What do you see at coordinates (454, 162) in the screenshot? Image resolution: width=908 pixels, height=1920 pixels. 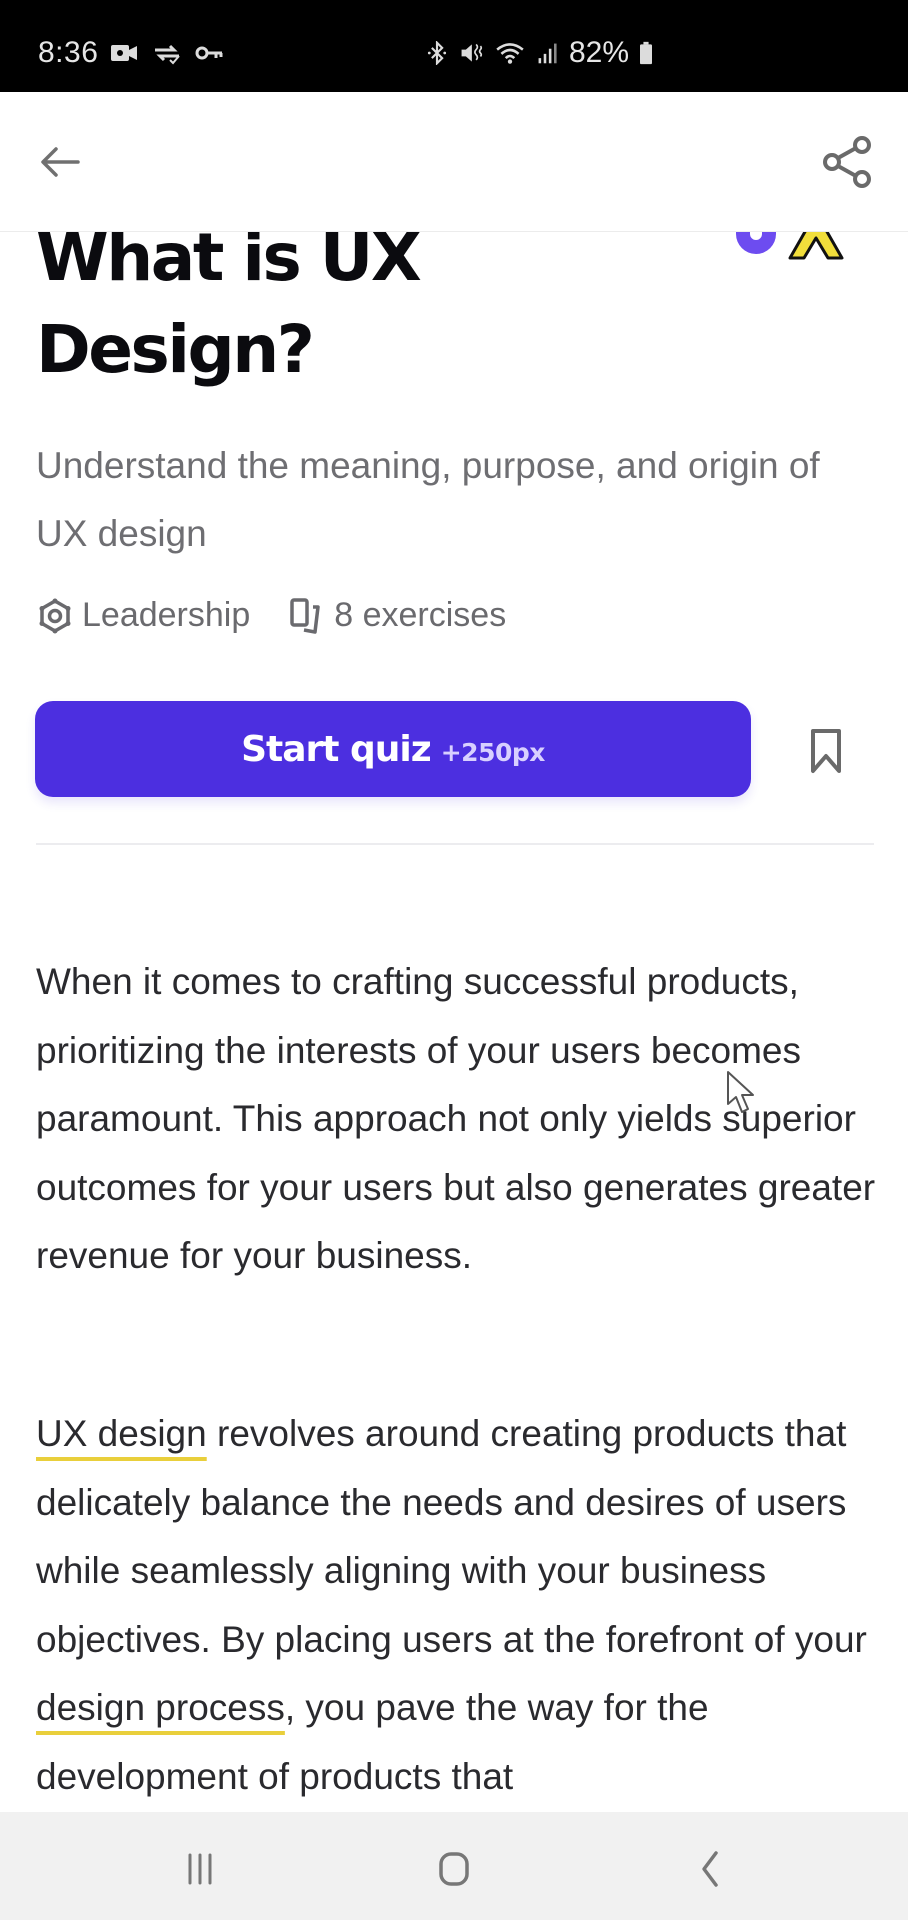 I see `app-header` at bounding box center [454, 162].